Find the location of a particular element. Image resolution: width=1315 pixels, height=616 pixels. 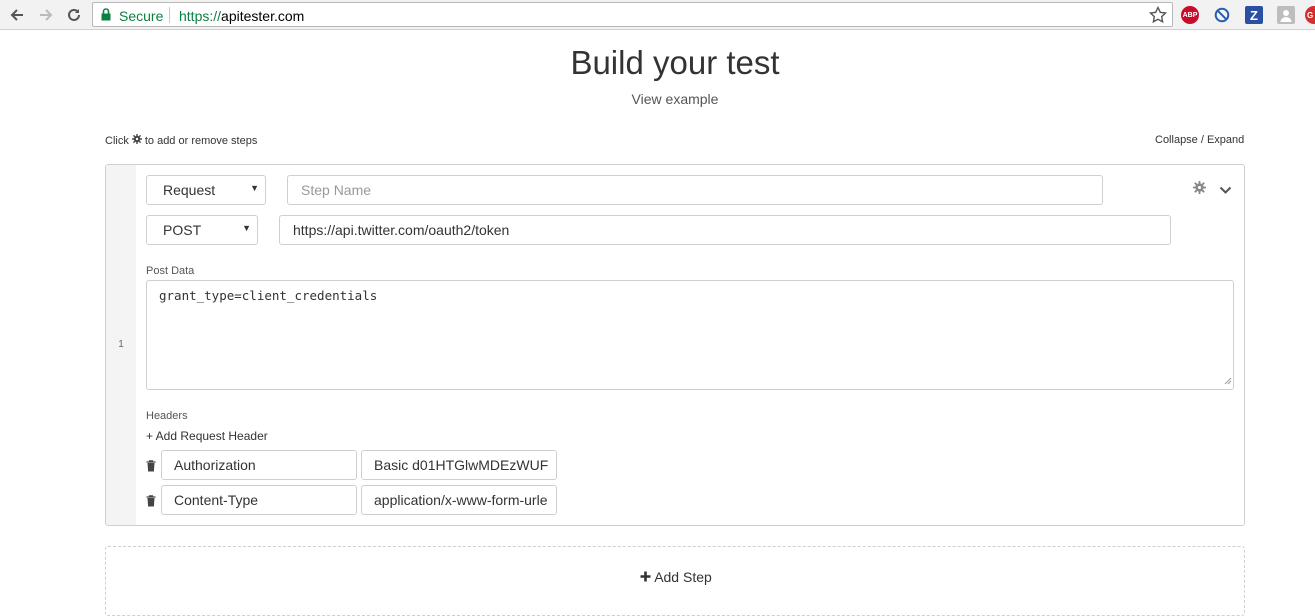

add-step-button: Add Step is located at coordinates (675, 581).